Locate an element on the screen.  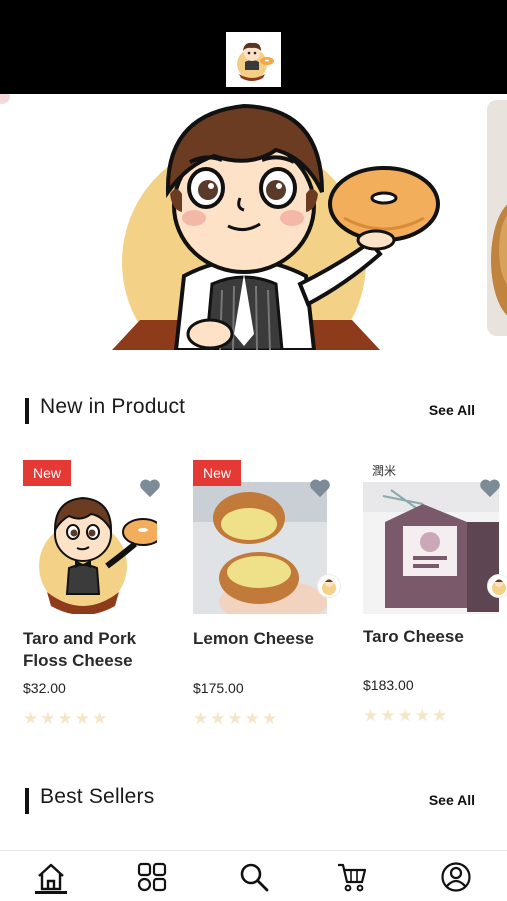
product-card: New Lemon Cheese $175.00 ★ ★ ★ ★ ★ is located at coordinates (273, 600).